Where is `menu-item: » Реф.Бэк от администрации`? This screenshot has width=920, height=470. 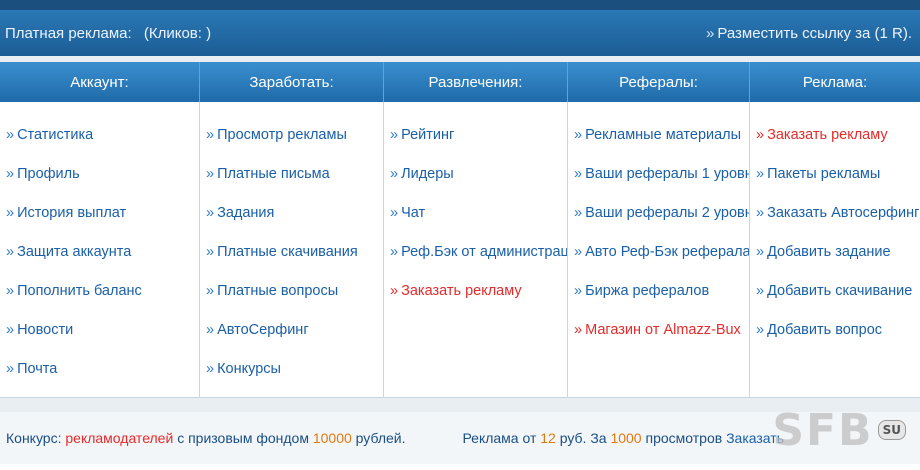
menu-item: » Реф.Бэк от администрации is located at coordinates (478, 258).